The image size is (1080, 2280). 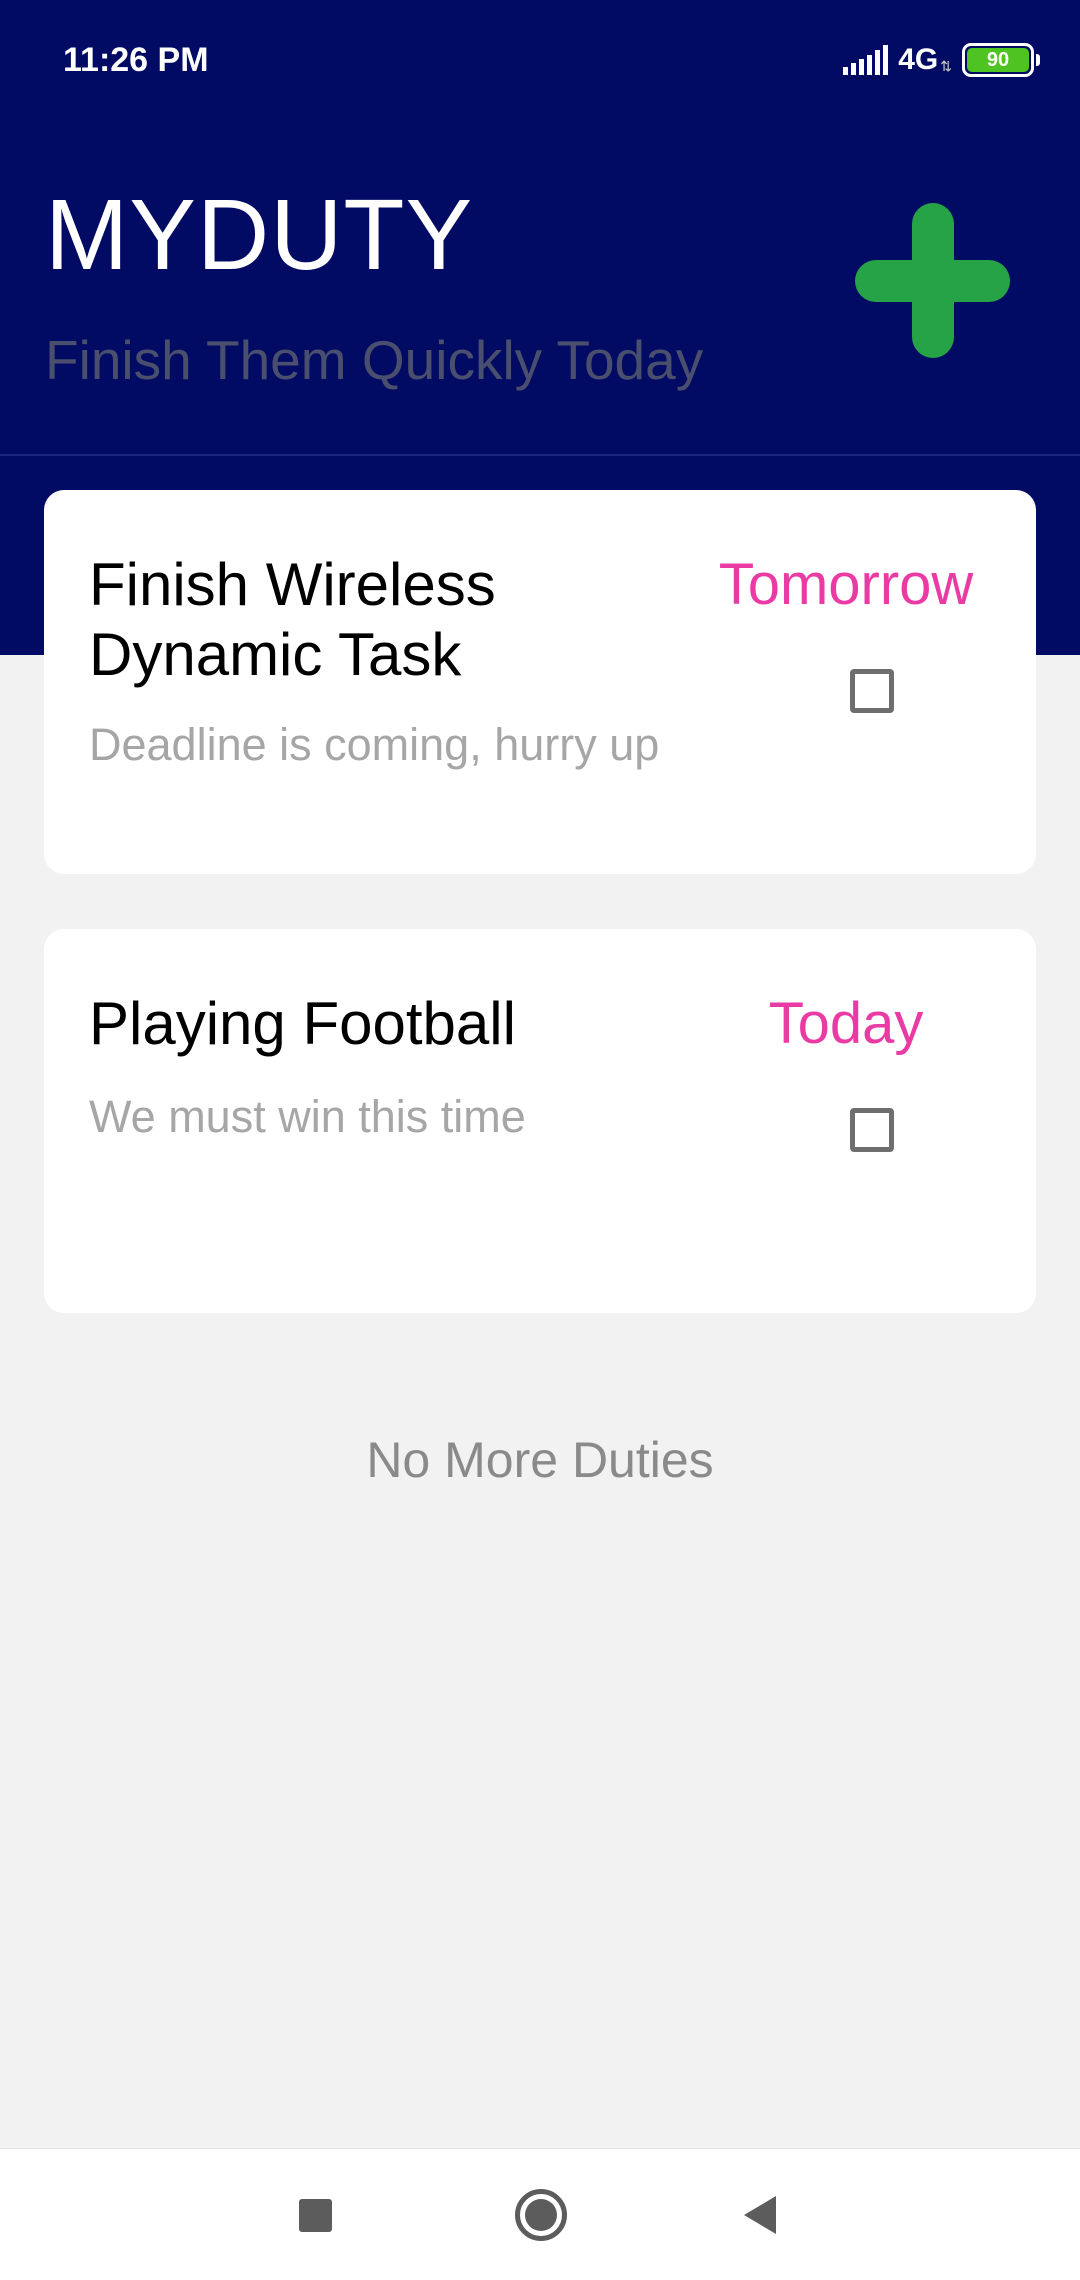 What do you see at coordinates (374, 360) in the screenshot?
I see `app-subtitle: Finish Them Quickly Today` at bounding box center [374, 360].